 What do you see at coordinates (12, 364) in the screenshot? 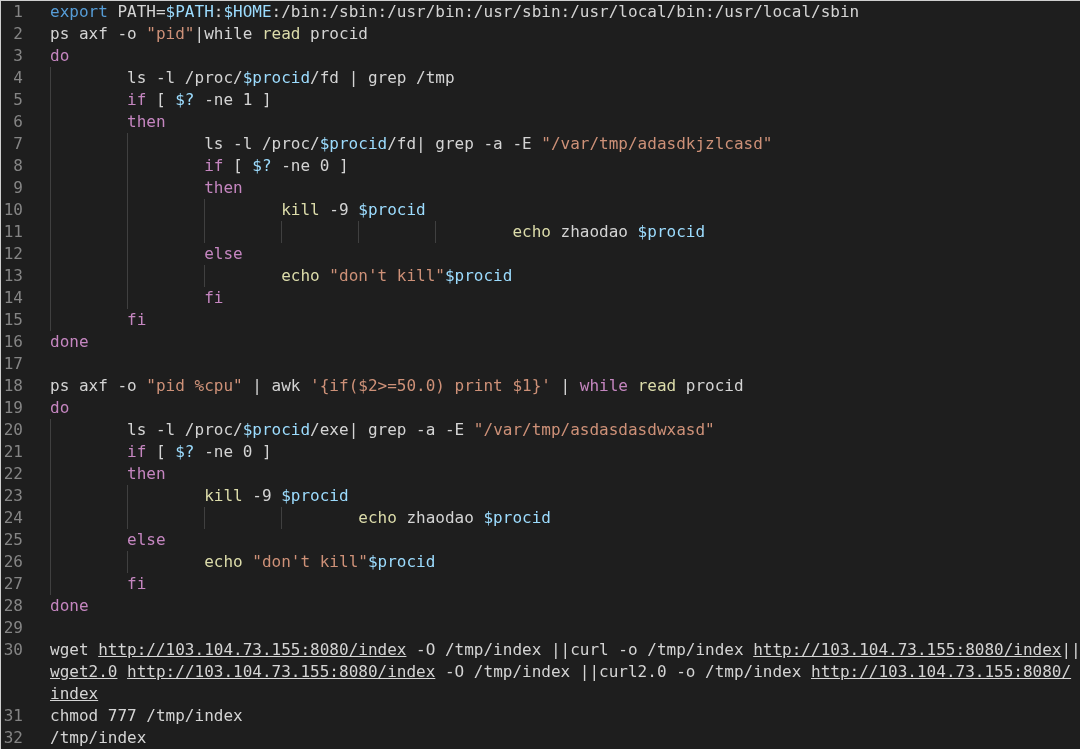
I see `line-number: 17` at bounding box center [12, 364].